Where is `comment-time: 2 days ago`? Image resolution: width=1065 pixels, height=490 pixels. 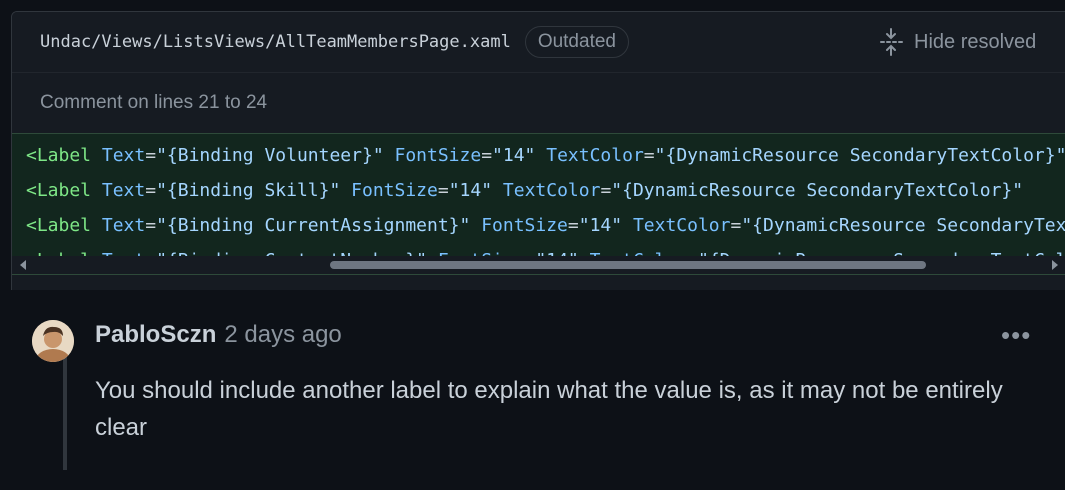 comment-time: 2 days ago is located at coordinates (282, 335).